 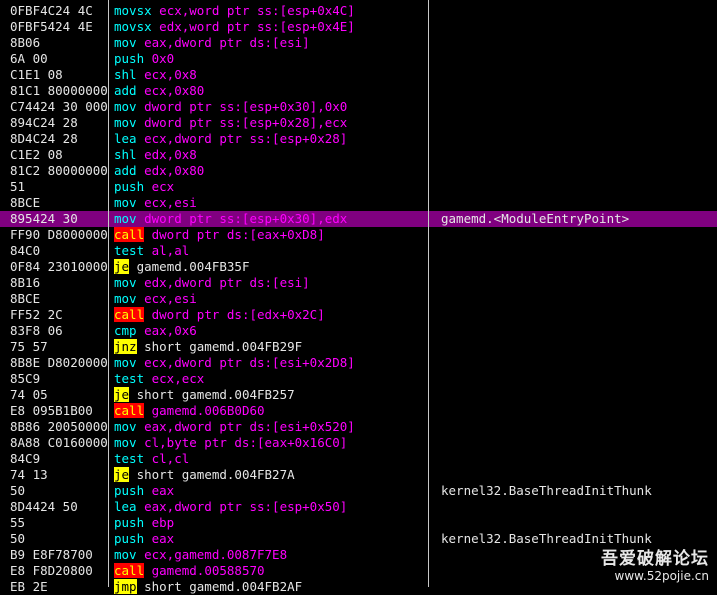 I want to click on operands: cl,byte ptr ds:[eax+0x16C0], so click(x=242, y=442).